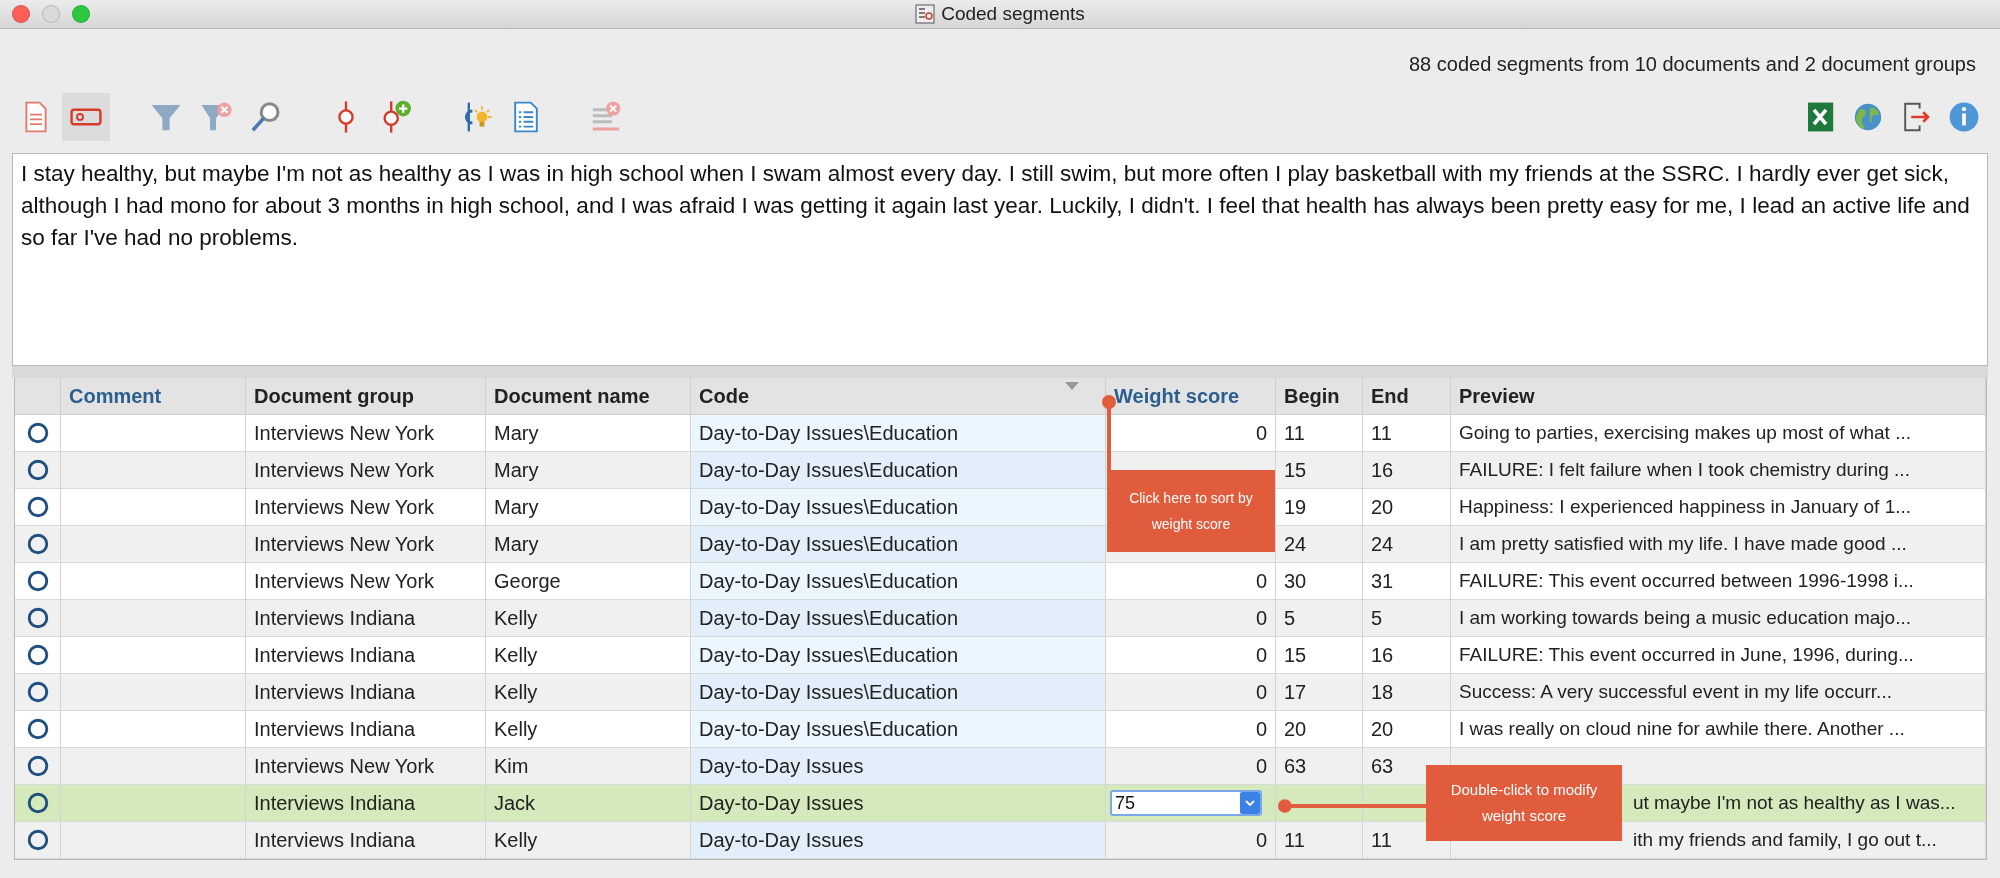  What do you see at coordinates (1382, 581) in the screenshot?
I see `cell-value: 31` at bounding box center [1382, 581].